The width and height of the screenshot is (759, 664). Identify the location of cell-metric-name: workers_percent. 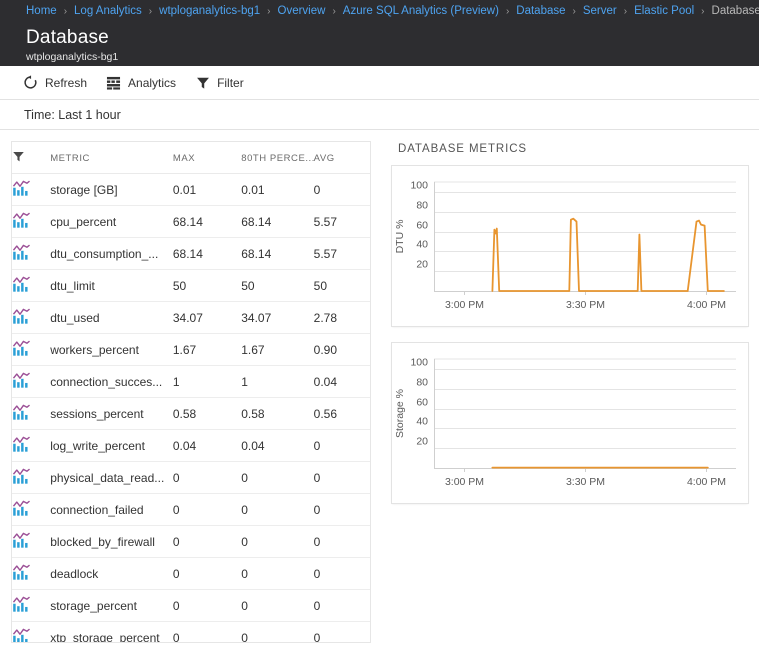
(111, 349).